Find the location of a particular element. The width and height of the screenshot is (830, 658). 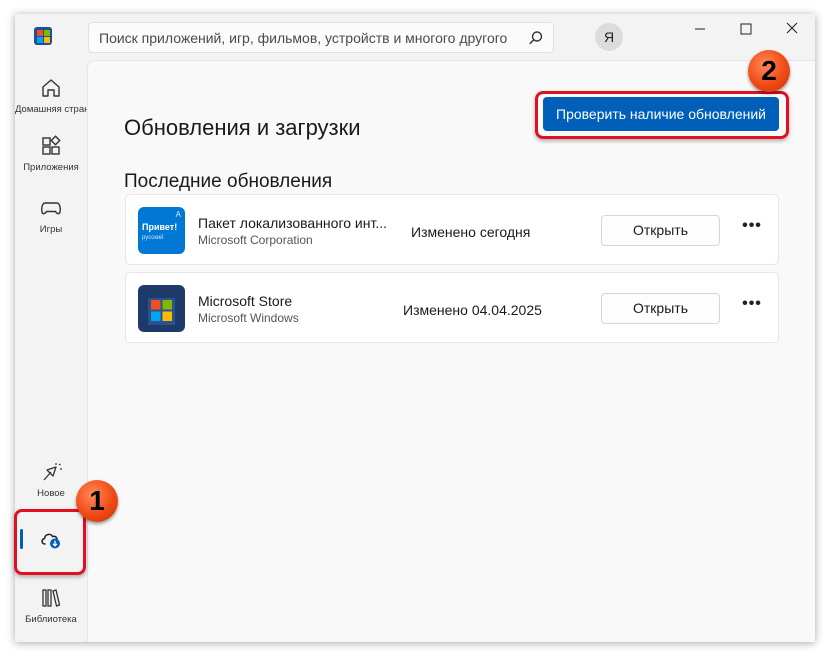

sparkle-icon is located at coordinates (52, 472).